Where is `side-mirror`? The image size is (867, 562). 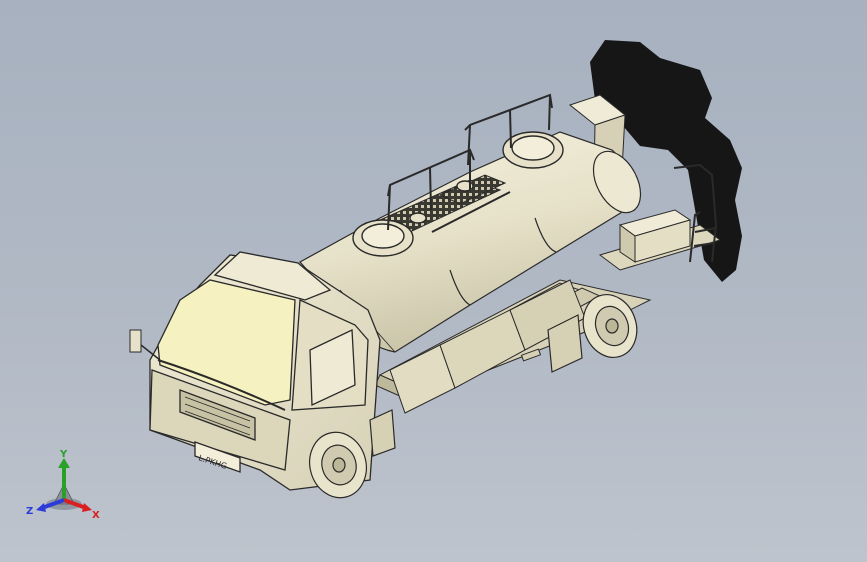
side-mirror is located at coordinates (145, 345).